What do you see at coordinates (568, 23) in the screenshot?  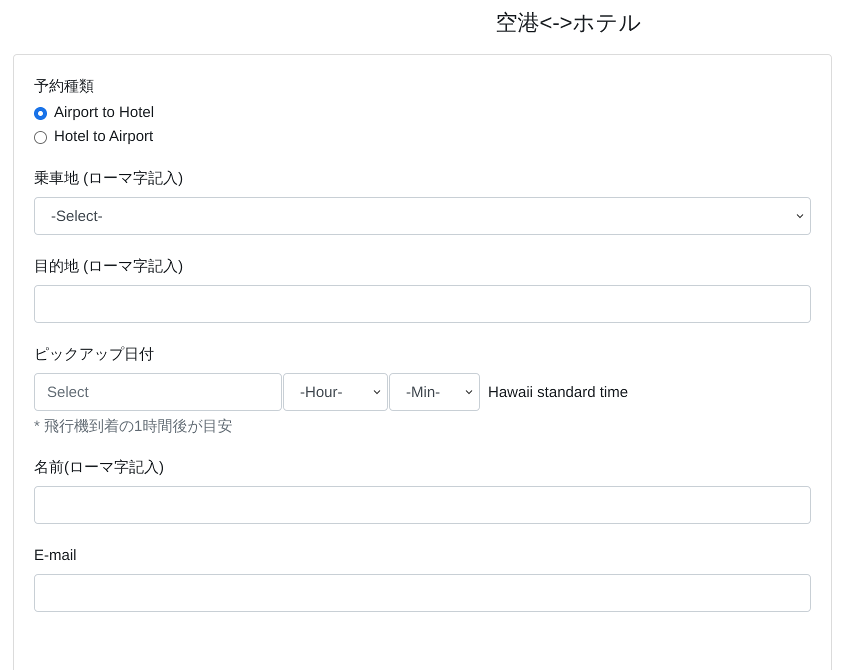 I see `page-title: 空港<->ホテル` at bounding box center [568, 23].